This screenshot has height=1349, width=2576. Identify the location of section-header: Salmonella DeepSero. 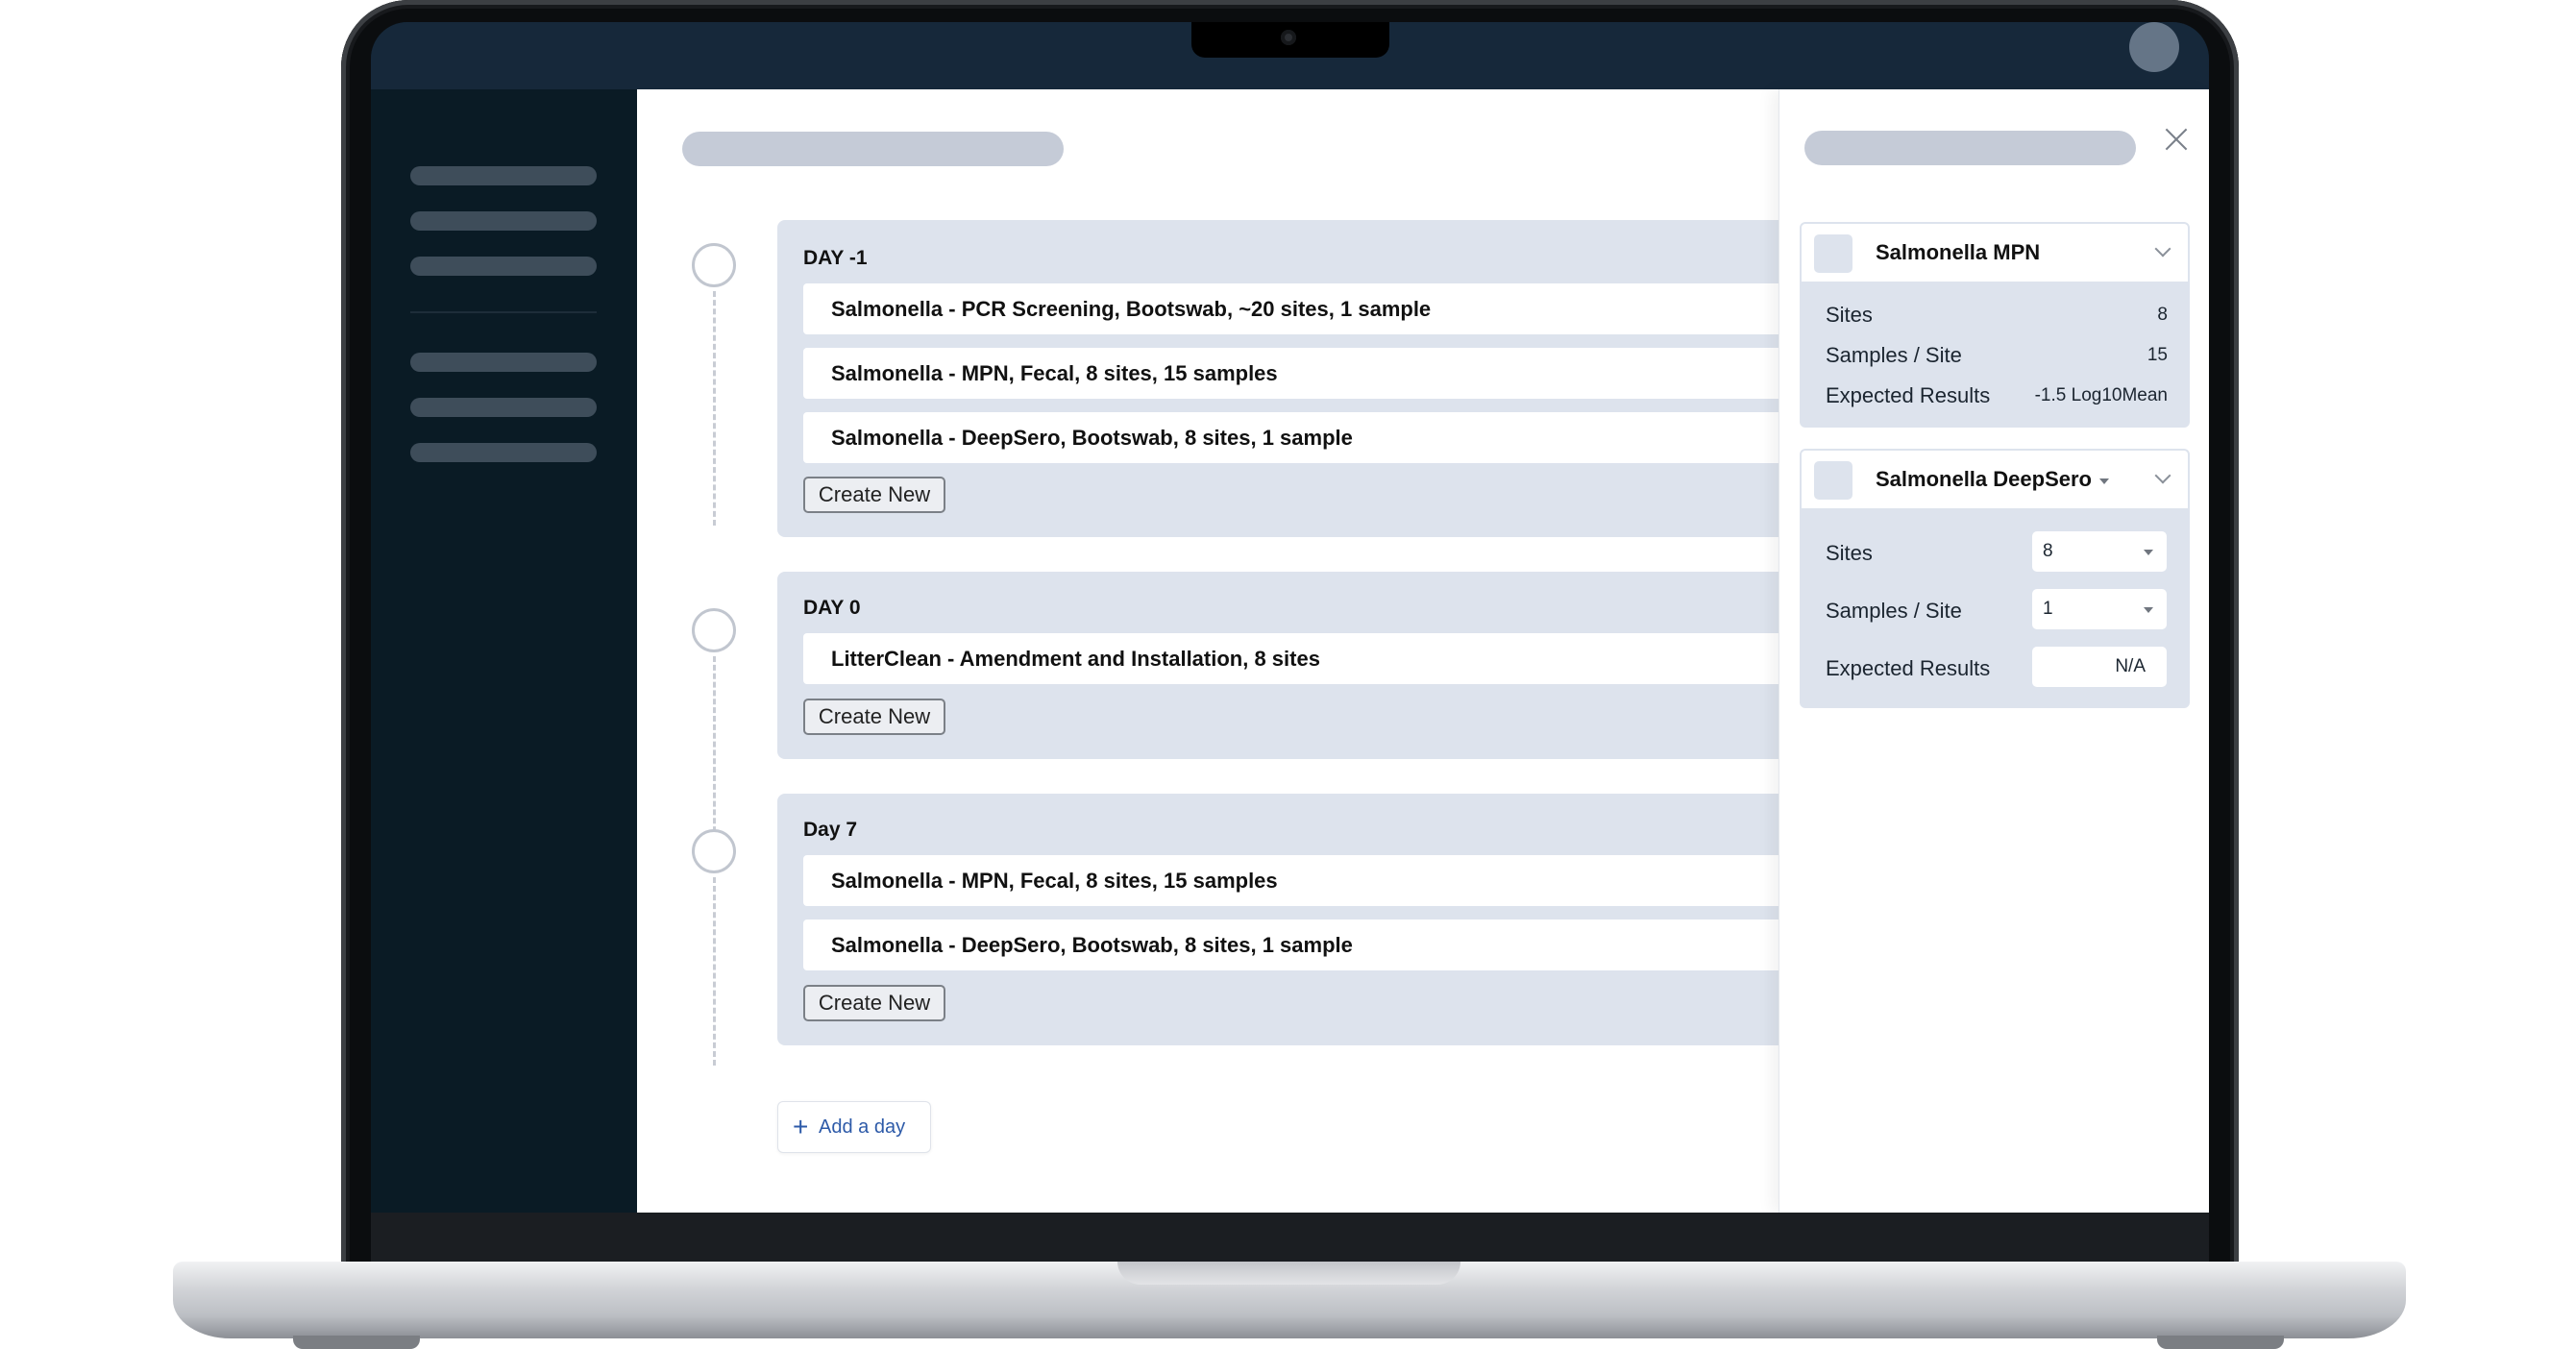
(1995, 479).